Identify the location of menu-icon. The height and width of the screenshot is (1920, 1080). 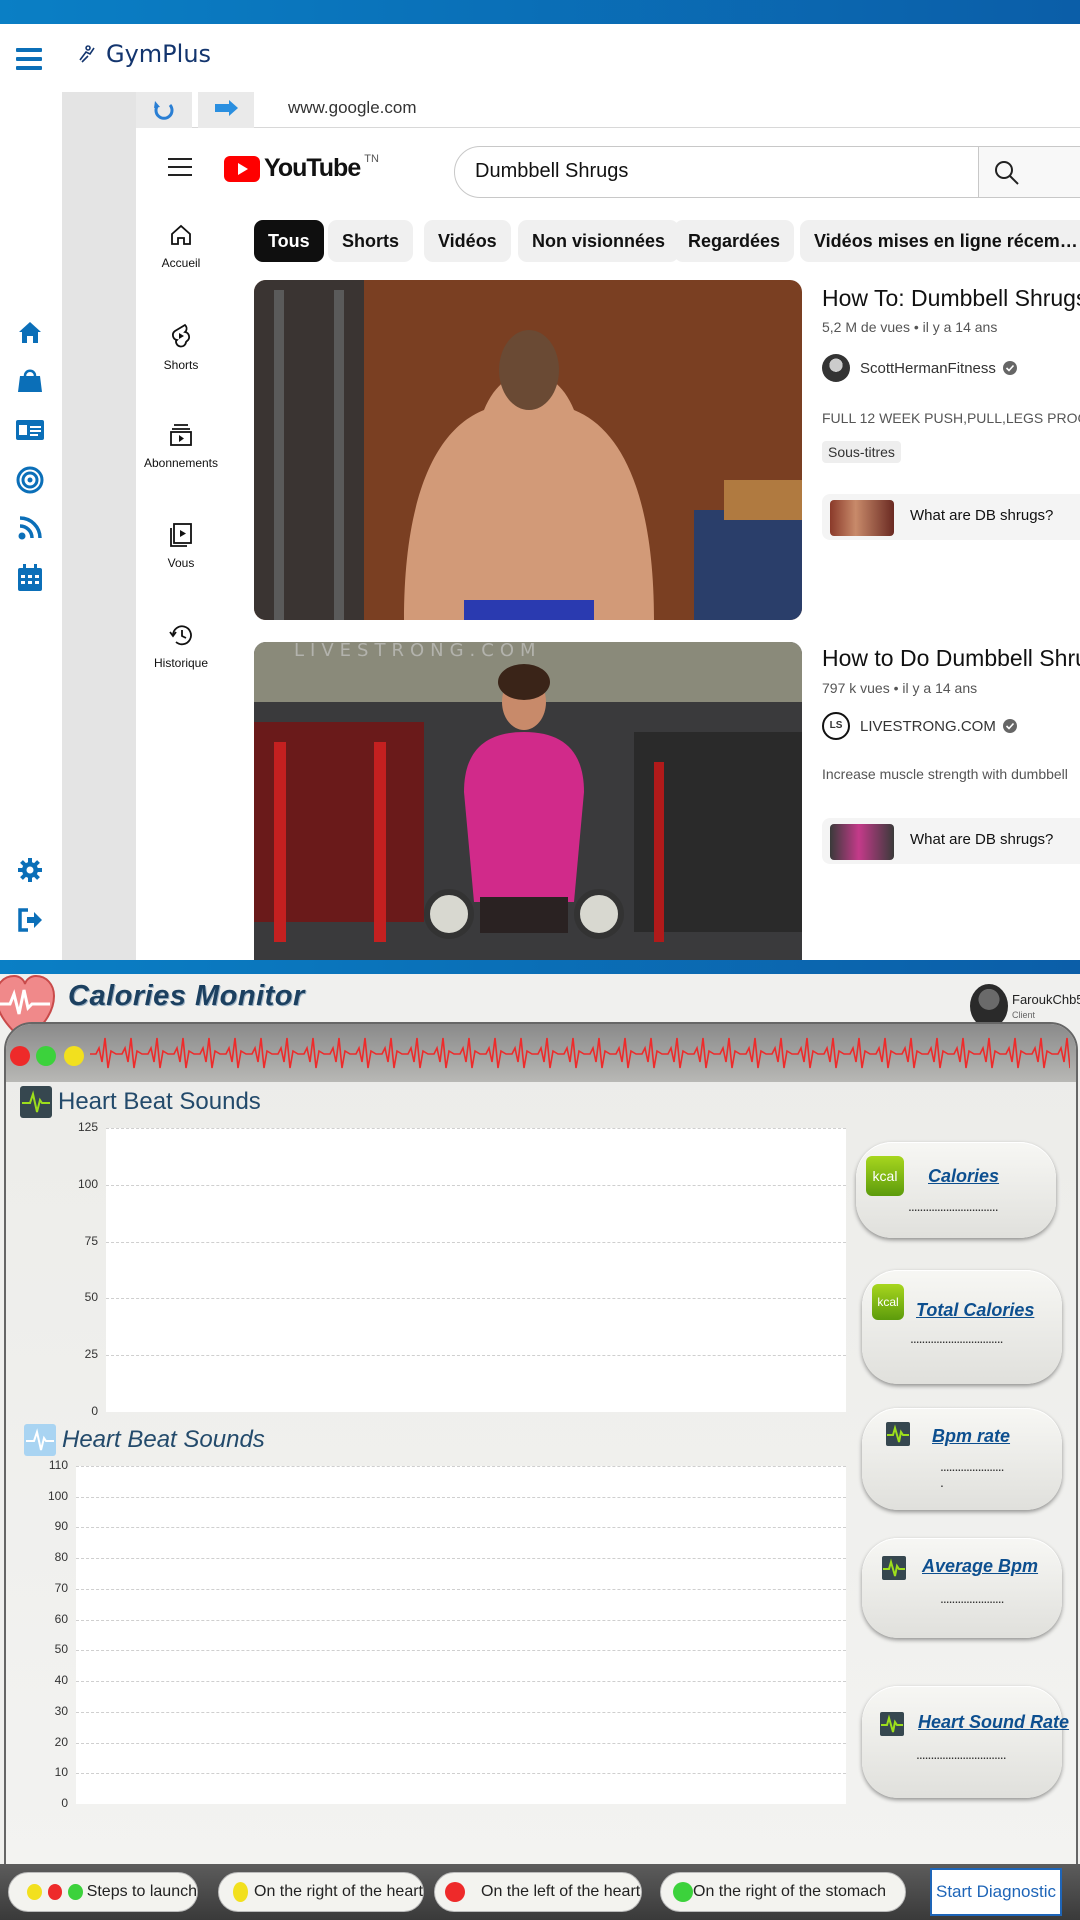
(29, 59).